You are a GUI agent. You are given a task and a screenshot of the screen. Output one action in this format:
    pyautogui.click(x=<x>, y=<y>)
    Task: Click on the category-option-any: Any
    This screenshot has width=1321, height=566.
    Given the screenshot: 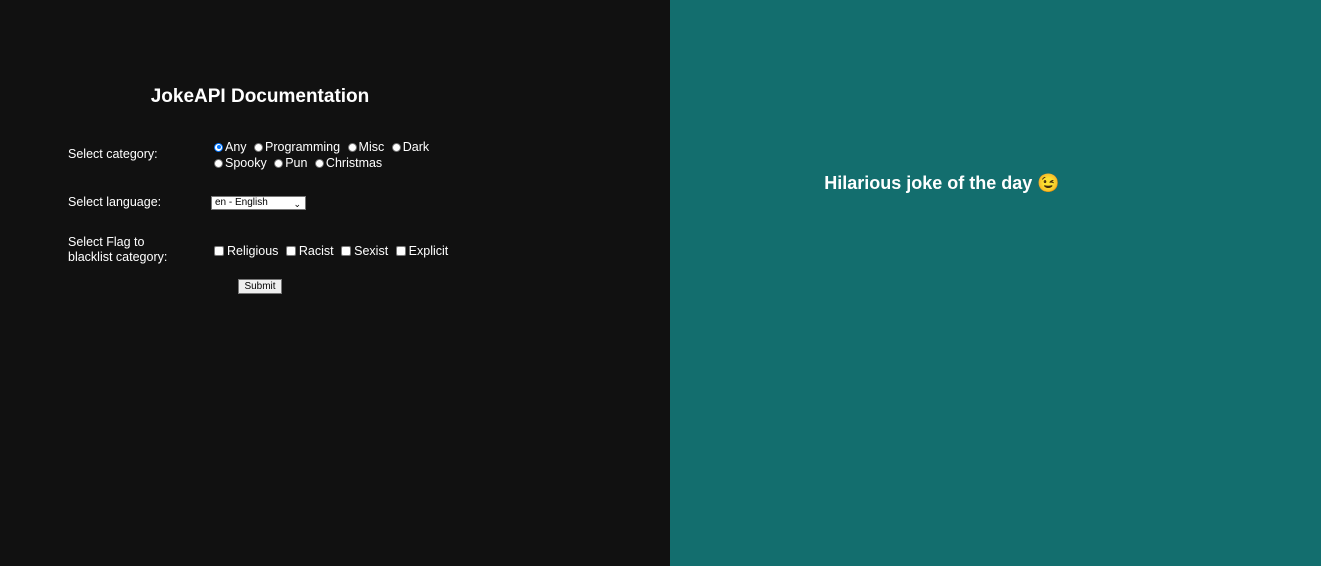 What is the action you would take?
    pyautogui.click(x=230, y=147)
    